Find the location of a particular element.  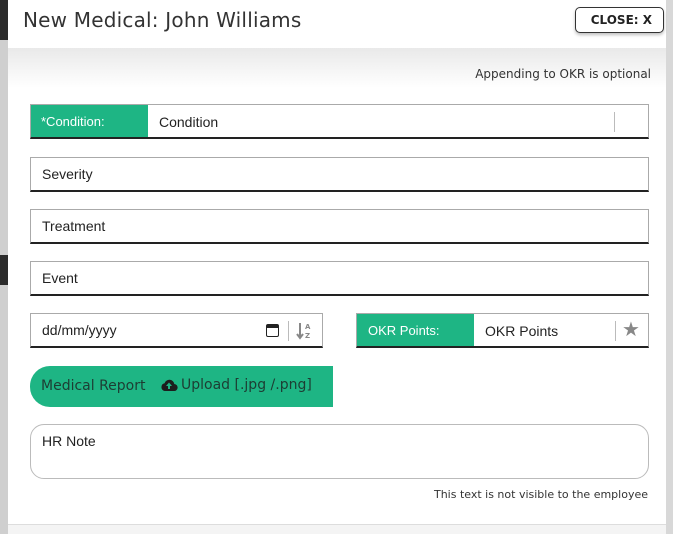

treatment-placeholder: Treatment is located at coordinates (74, 226).